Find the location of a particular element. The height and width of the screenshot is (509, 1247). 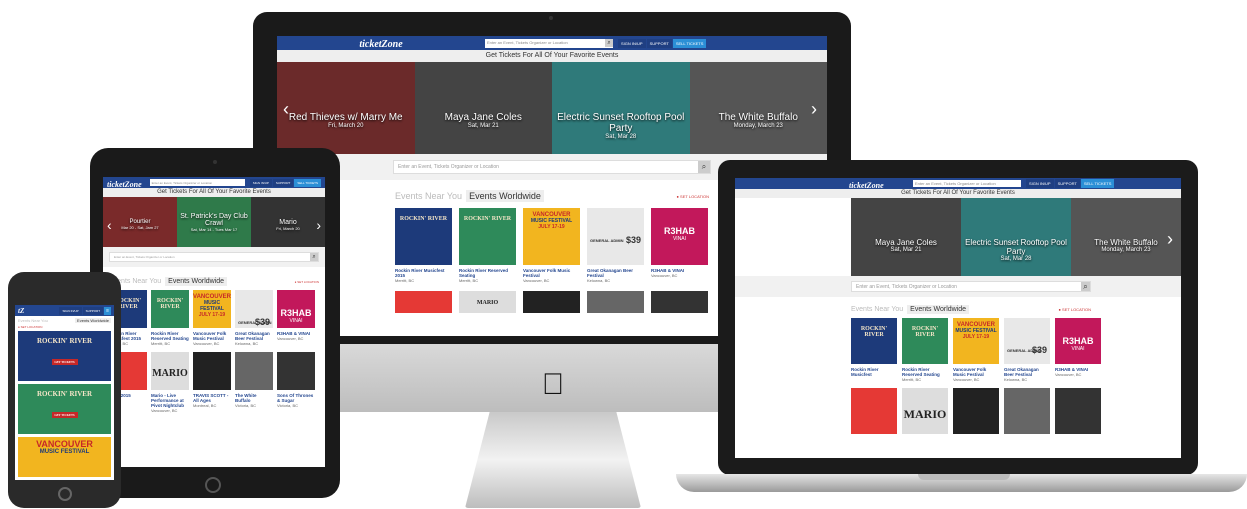

carousel-slide: Red Thieves w/ Marry Me Fri, March 20 is located at coordinates (346, 108).